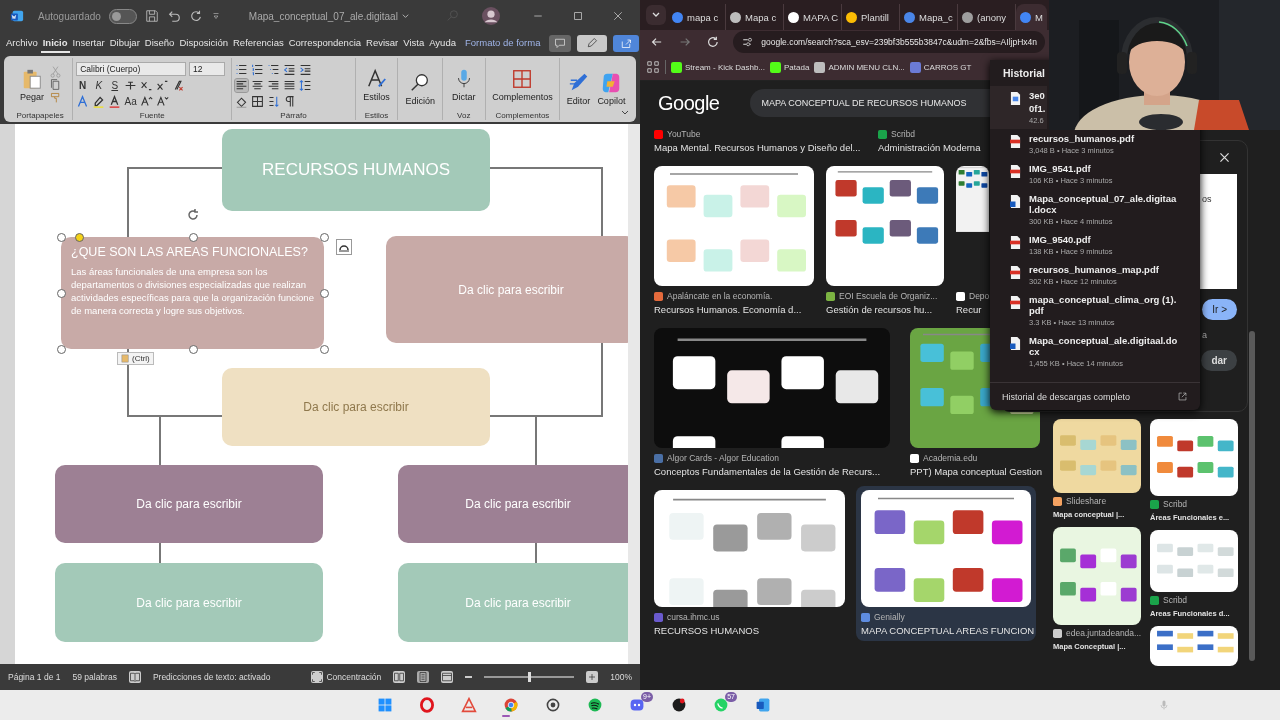 The width and height of the screenshot is (1280, 720). Describe the element at coordinates (720, 296) in the screenshot. I see `source-name: Apaláncate en la economía.` at that location.